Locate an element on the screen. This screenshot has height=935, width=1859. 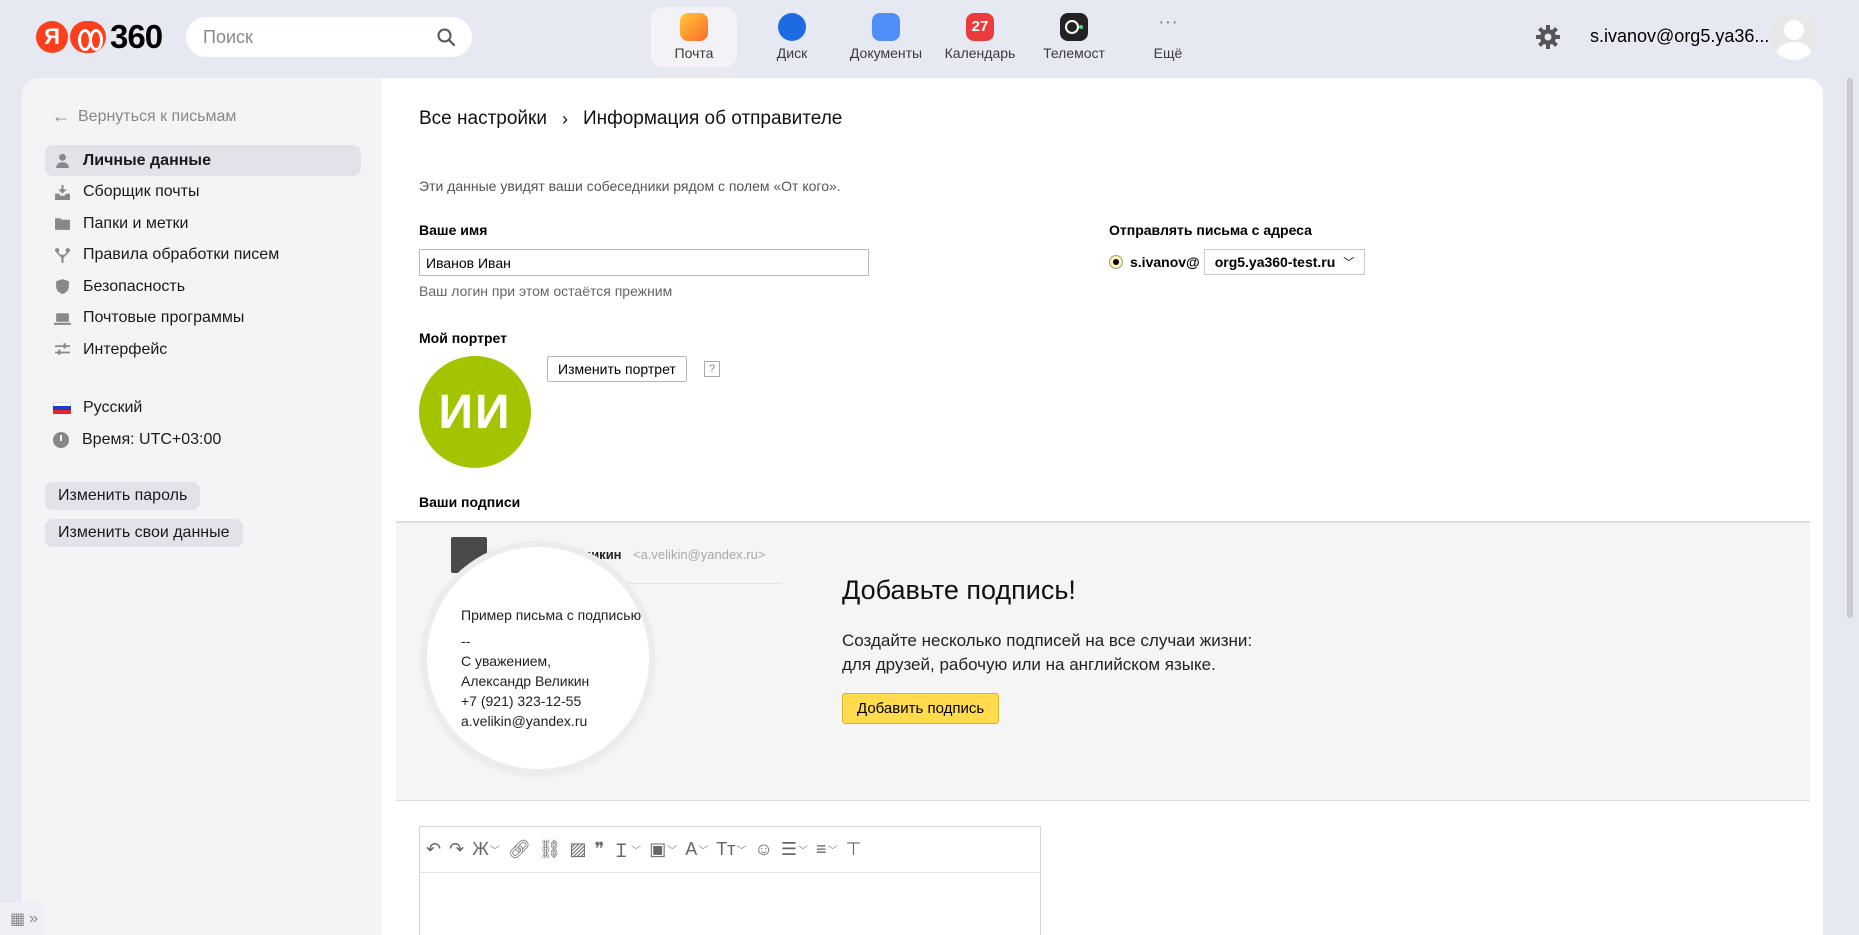
app-calendar: 27 Календарь is located at coordinates (980, 37).